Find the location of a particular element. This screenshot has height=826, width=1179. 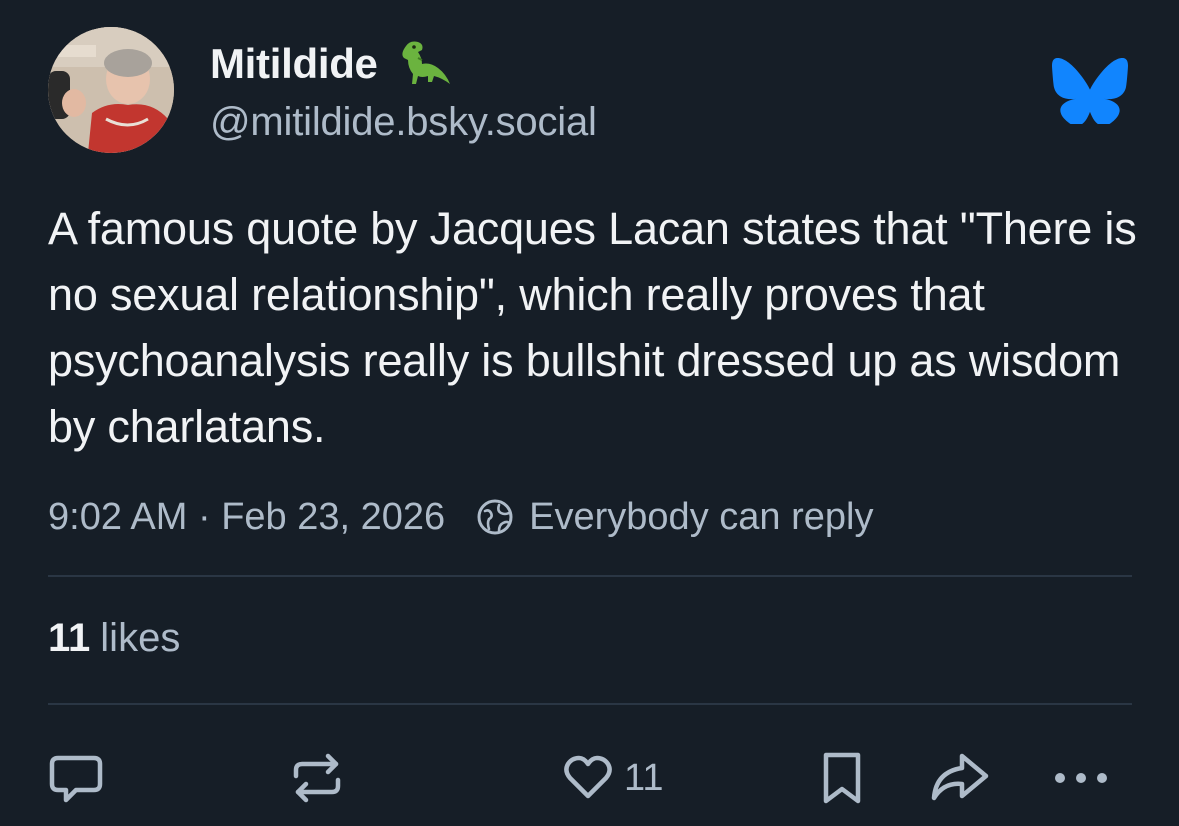

bookmark-icon is located at coordinates (842, 778).